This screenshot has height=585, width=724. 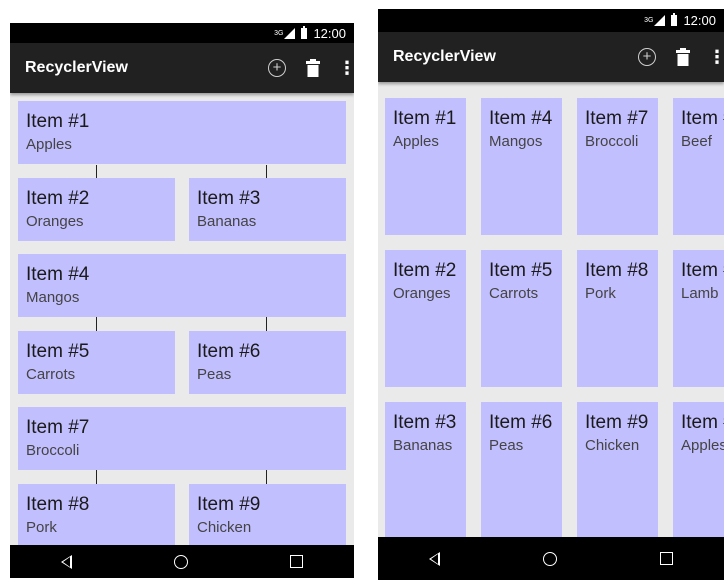 What do you see at coordinates (700, 293) in the screenshot?
I see `item-subtitle: Lamb` at bounding box center [700, 293].